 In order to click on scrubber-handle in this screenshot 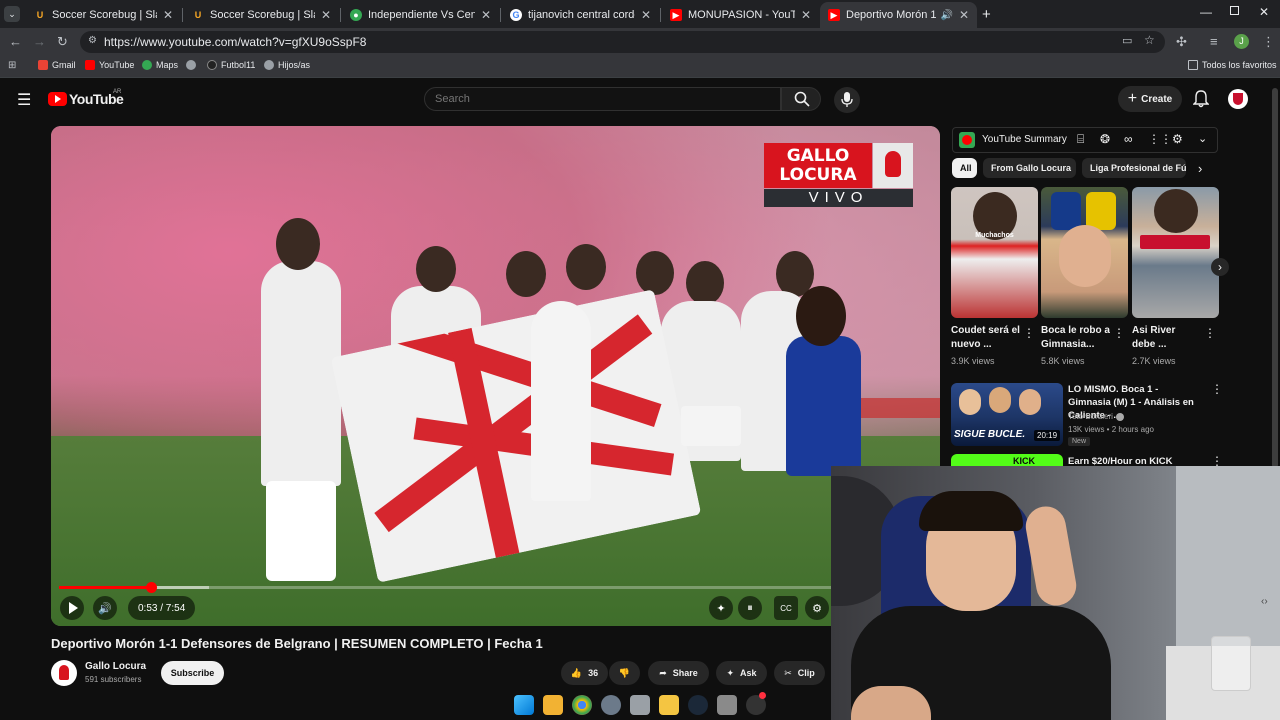, I will do `click(151, 587)`.